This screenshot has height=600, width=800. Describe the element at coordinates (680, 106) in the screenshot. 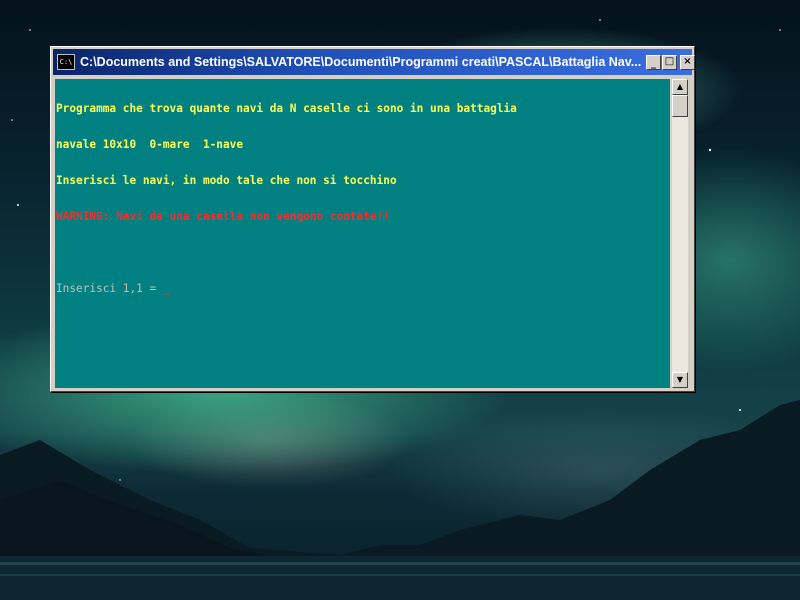

I see `scroll-thumb` at that location.